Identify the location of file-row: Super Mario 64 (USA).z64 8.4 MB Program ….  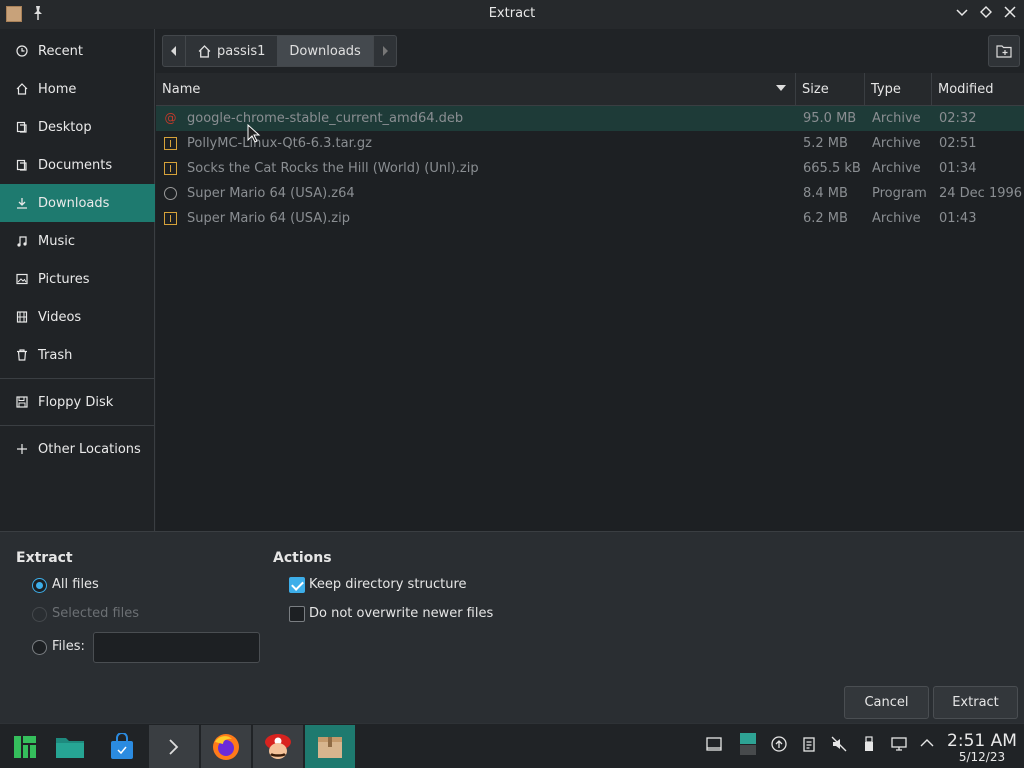
(590, 193).